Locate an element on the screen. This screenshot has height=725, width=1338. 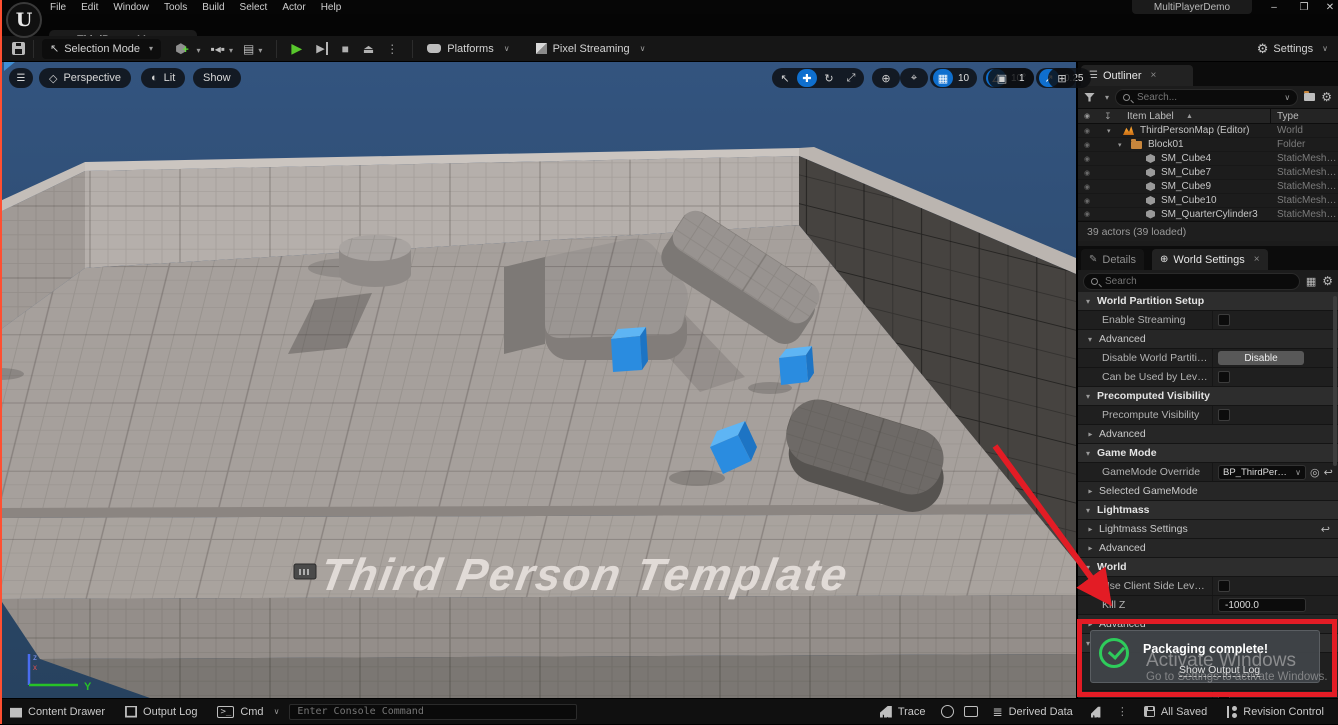
viewport-options-button: ☰ is located at coordinates (21, 78).